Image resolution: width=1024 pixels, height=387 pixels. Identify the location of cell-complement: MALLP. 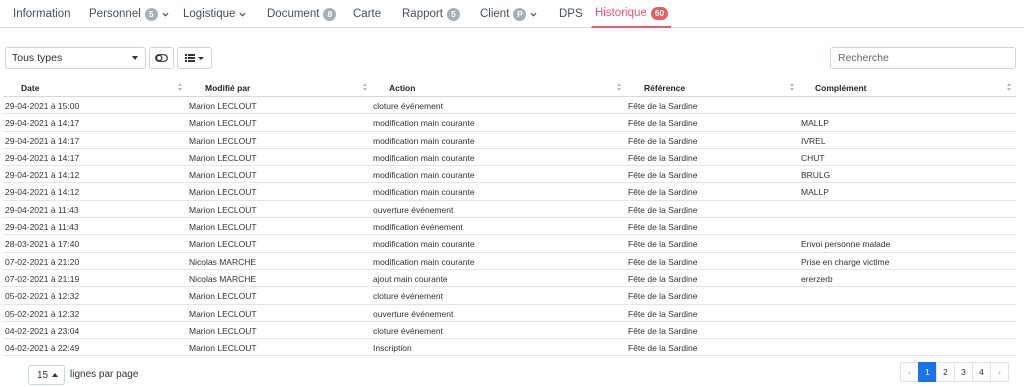
(815, 192).